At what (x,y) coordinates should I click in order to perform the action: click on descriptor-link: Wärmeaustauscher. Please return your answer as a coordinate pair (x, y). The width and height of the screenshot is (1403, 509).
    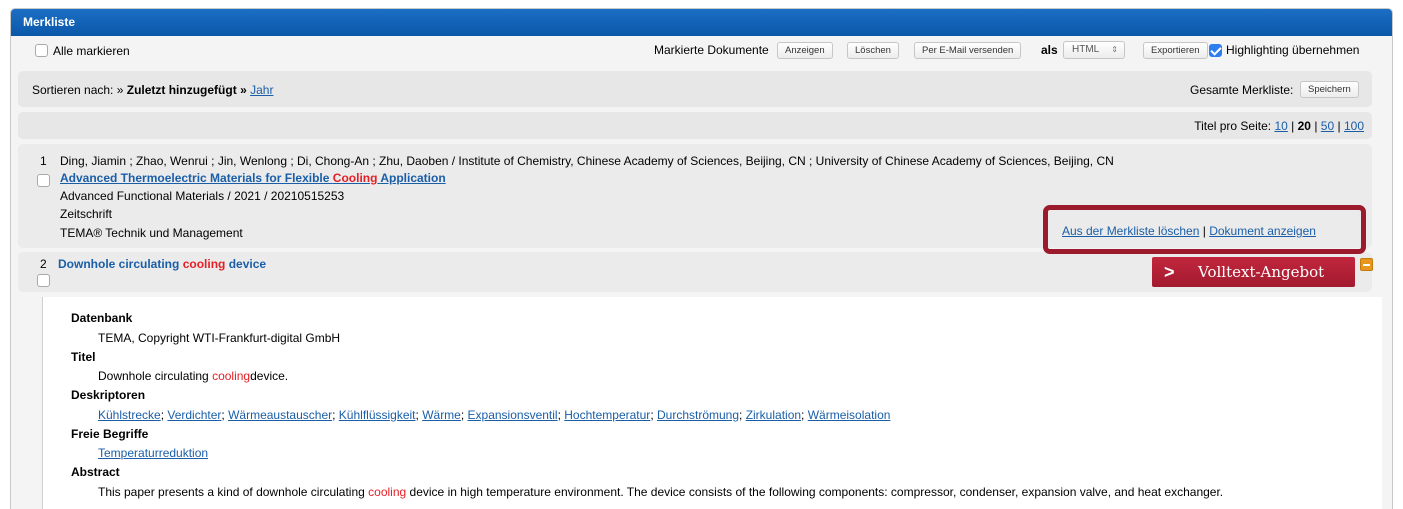
    Looking at the image, I should click on (280, 415).